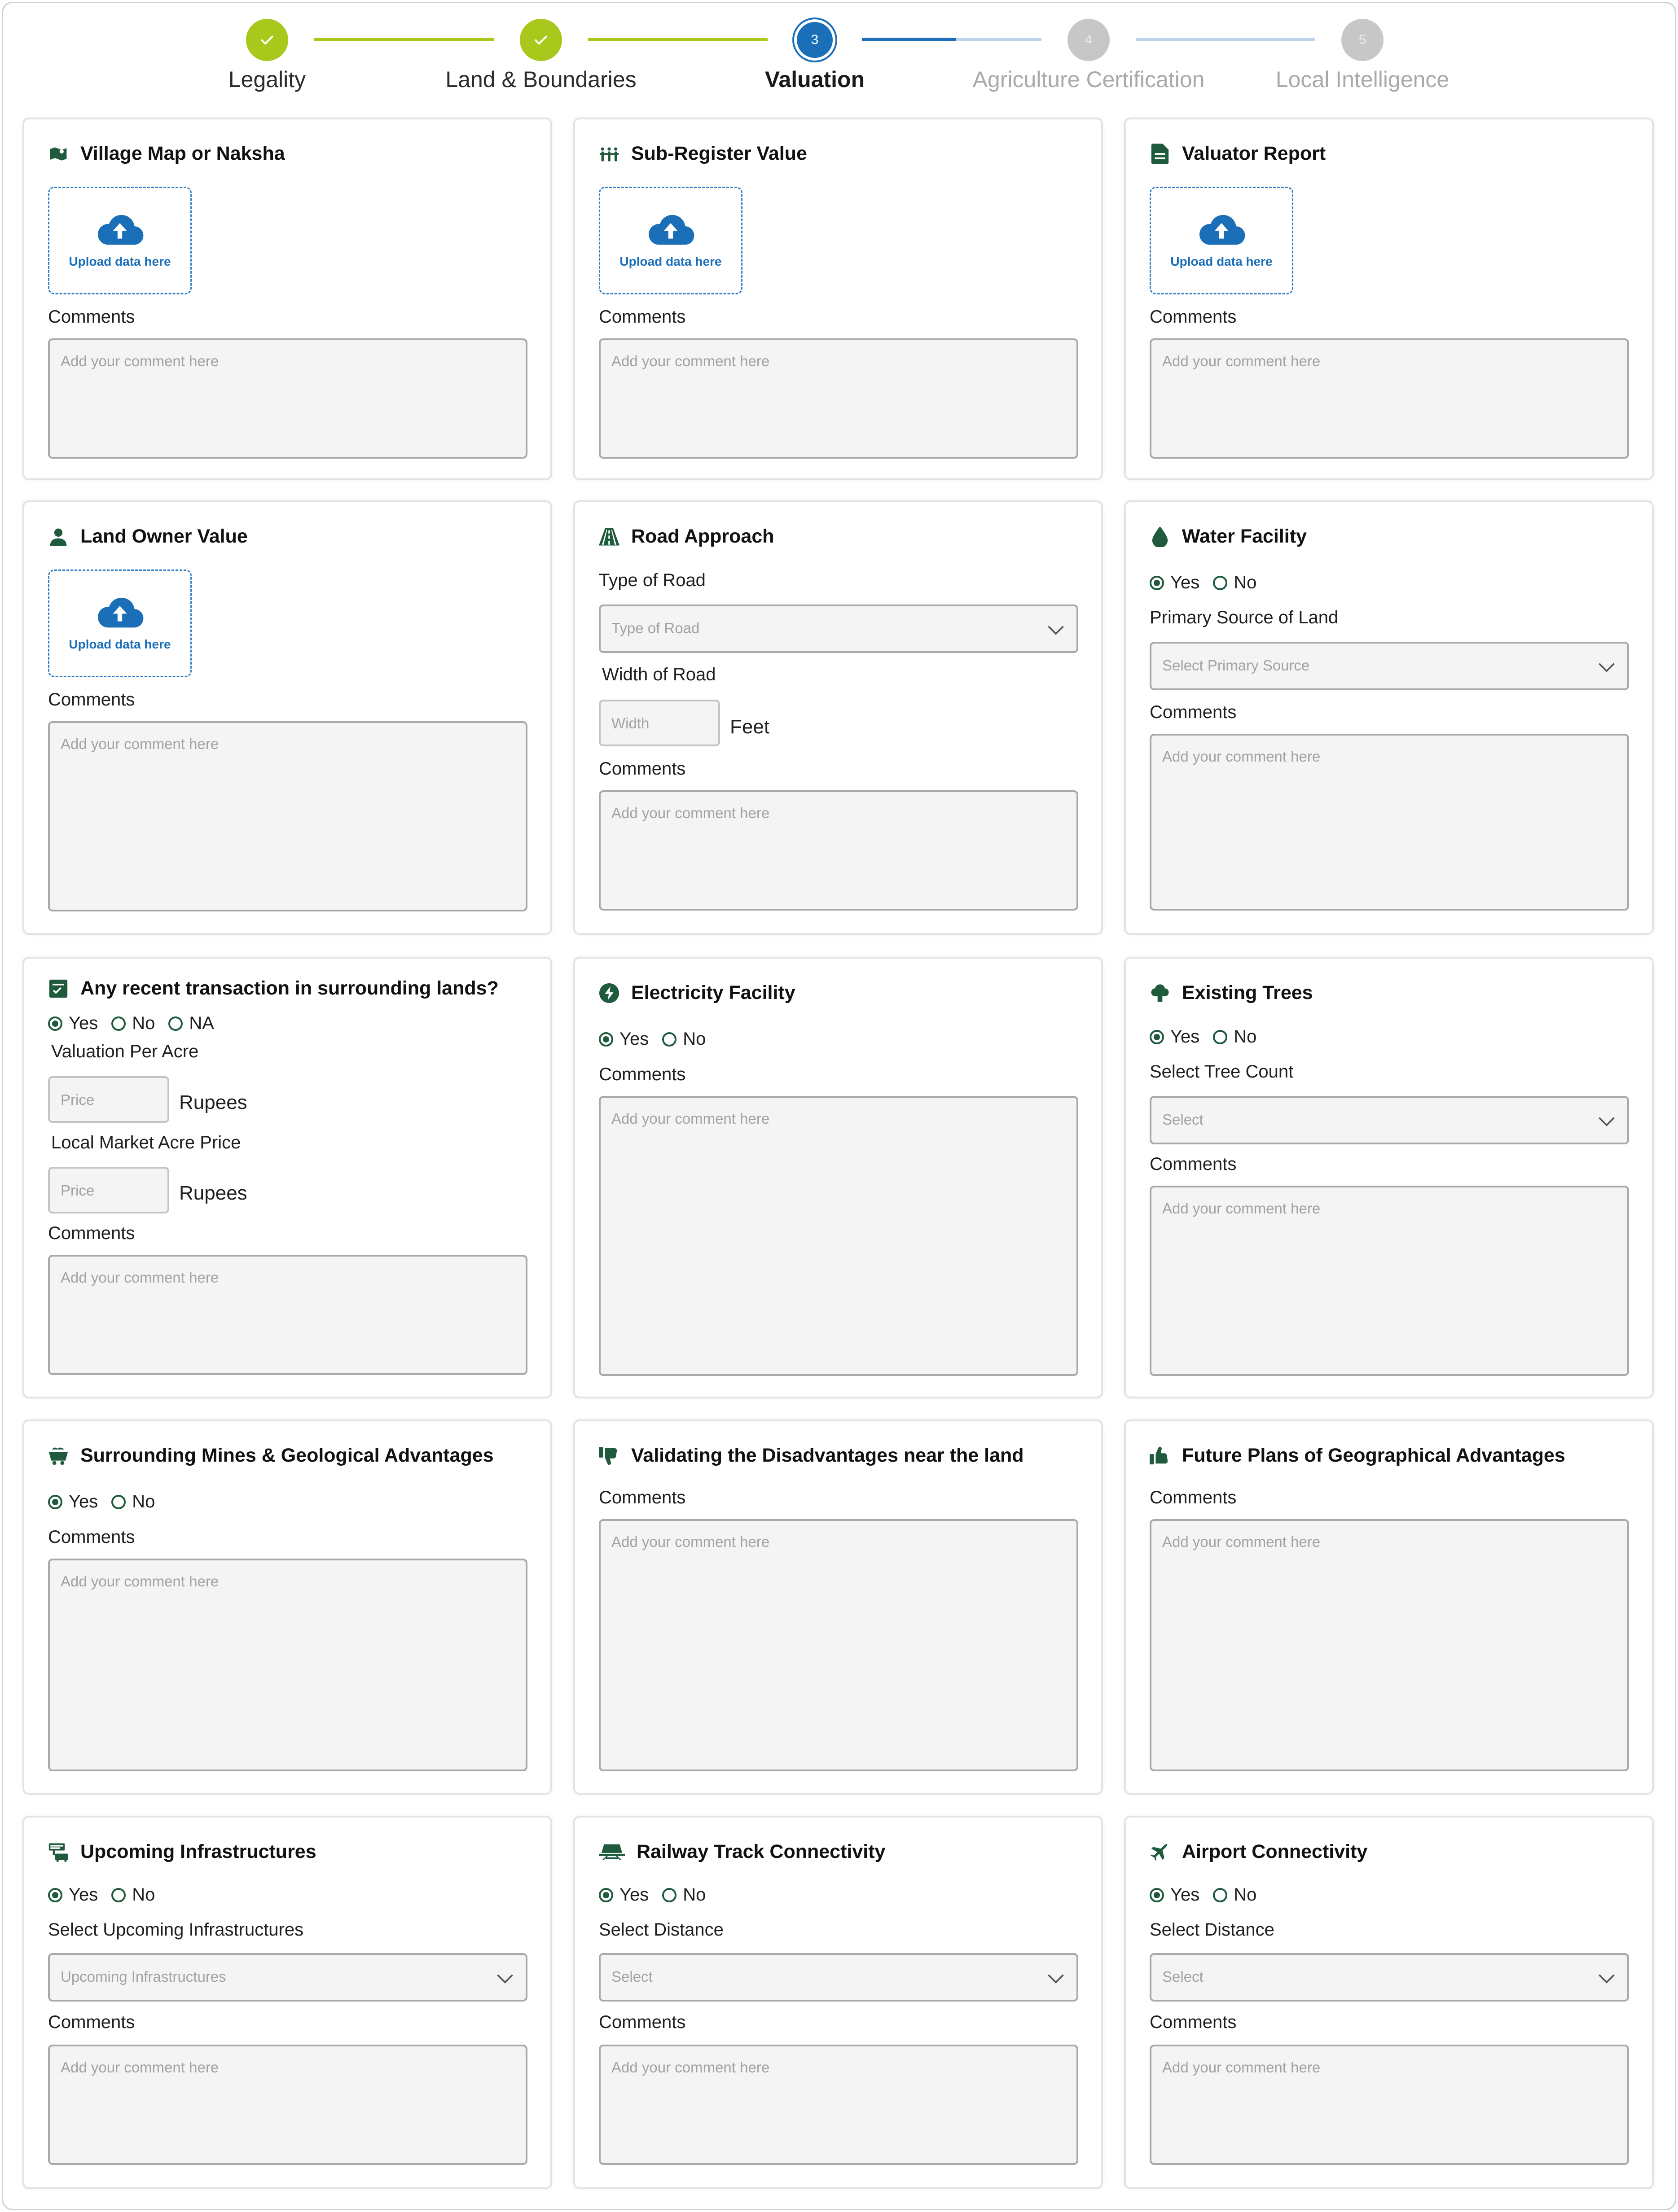  I want to click on map-icon, so click(58, 154).